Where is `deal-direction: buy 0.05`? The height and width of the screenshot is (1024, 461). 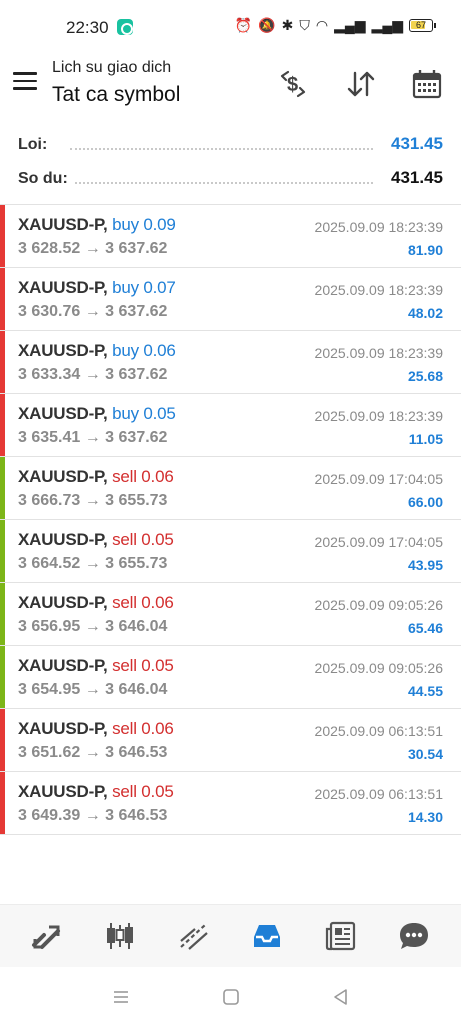 deal-direction: buy 0.05 is located at coordinates (144, 413).